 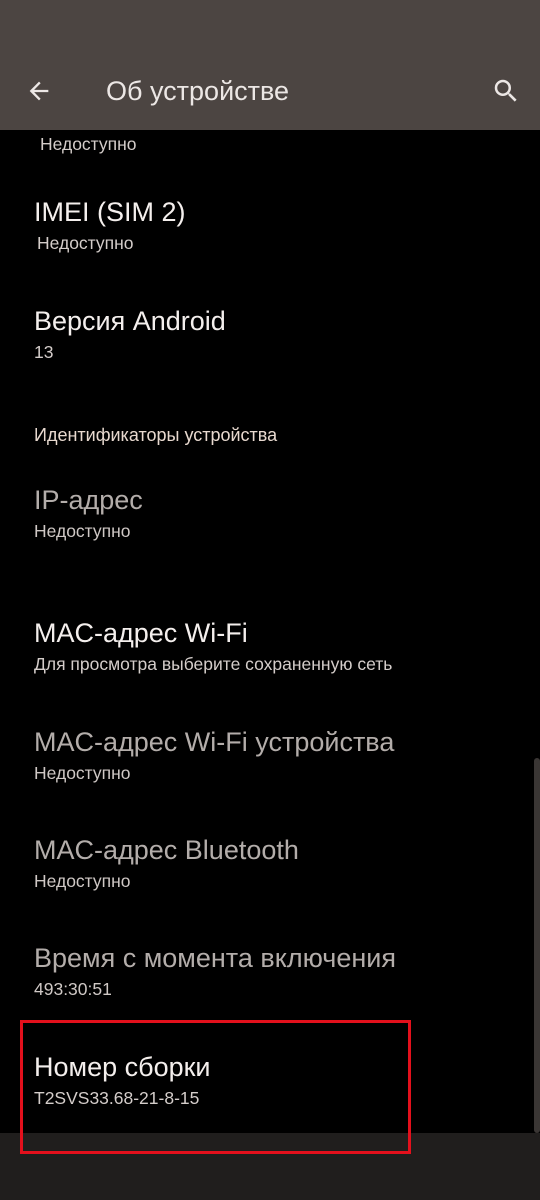 I want to click on list-item-build-number: Номер сборки T2SVS33.68-21-8-15, so click(x=122, y=1080).